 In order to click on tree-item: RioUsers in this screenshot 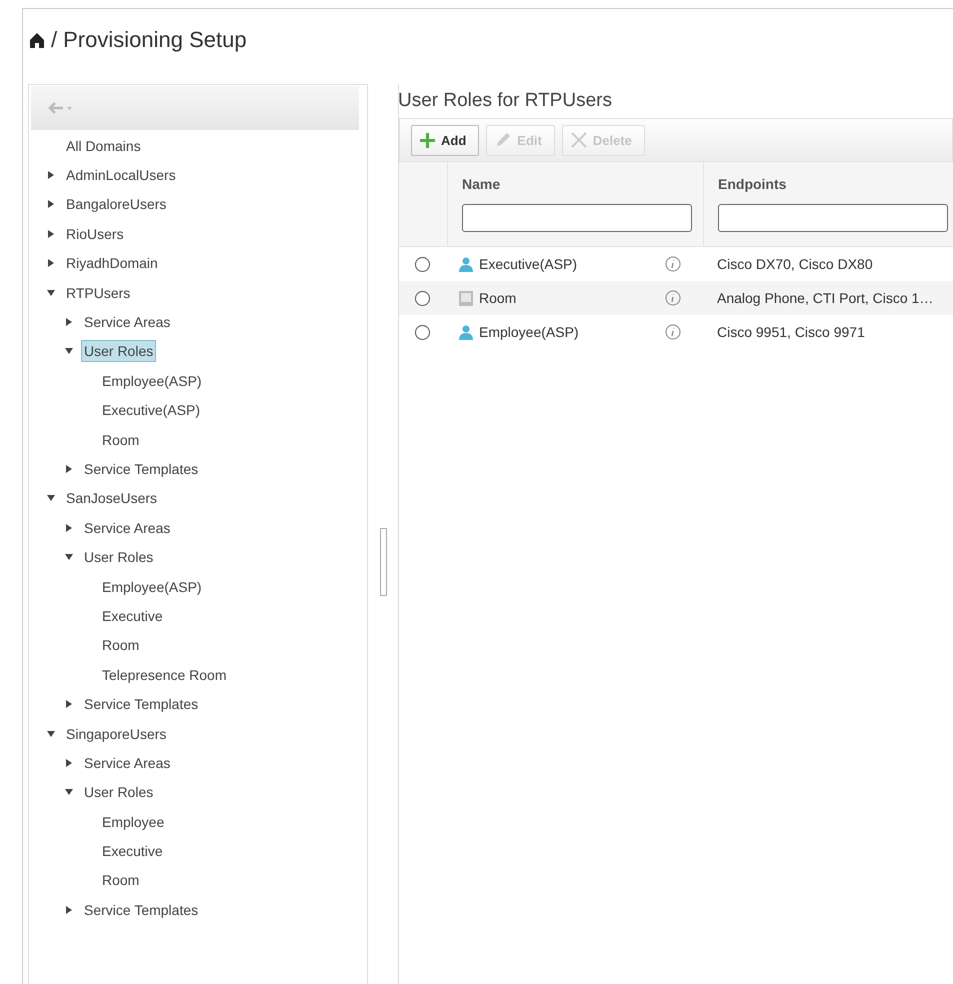, I will do `click(95, 233)`.